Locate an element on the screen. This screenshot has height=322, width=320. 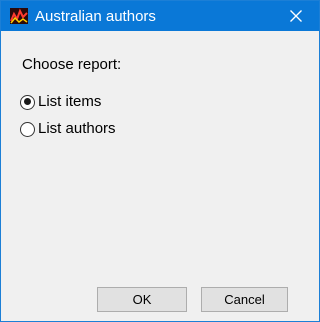
radio-button-unselected is located at coordinates (27, 129).